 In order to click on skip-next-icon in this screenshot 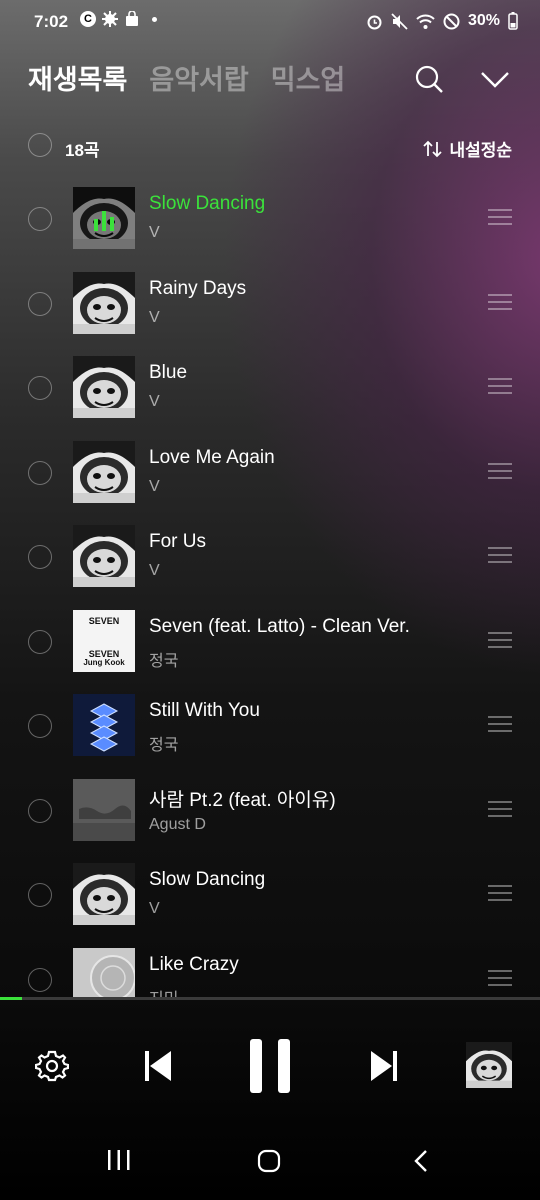, I will do `click(384, 1066)`.